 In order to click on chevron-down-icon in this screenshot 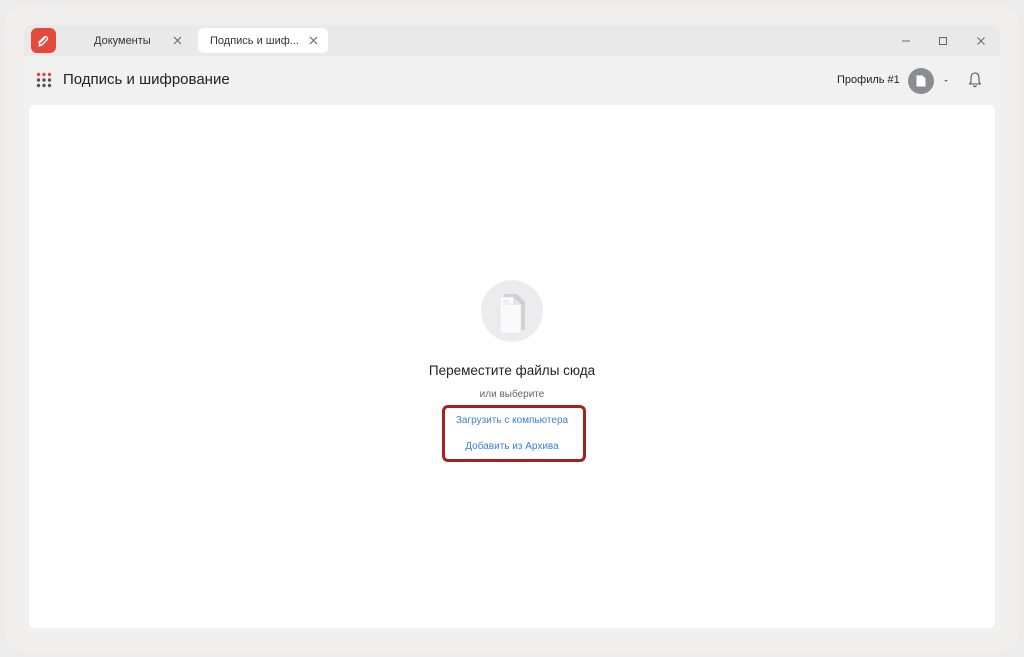, I will do `click(946, 81)`.